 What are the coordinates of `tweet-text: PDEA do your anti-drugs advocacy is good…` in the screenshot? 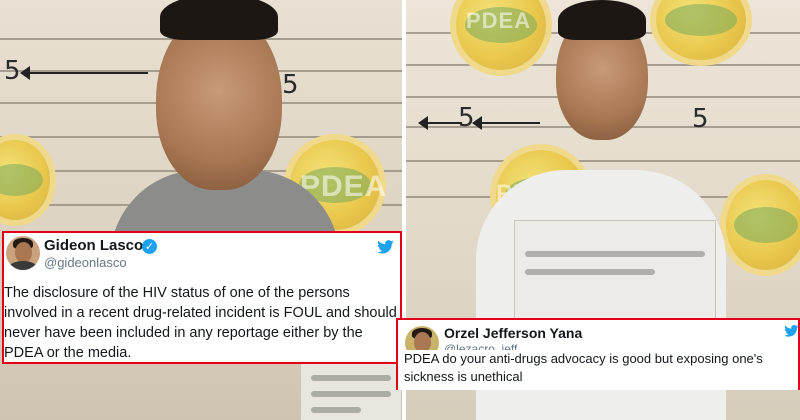 It's located at (583, 367).